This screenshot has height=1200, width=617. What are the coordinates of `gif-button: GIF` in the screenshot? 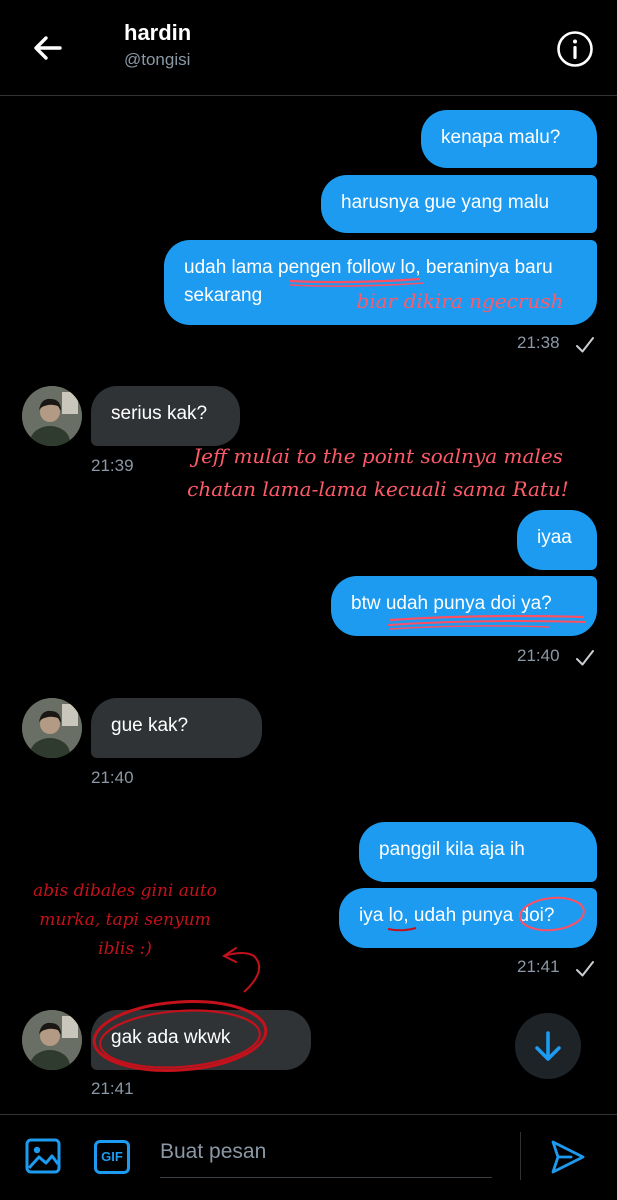 It's located at (112, 1157).